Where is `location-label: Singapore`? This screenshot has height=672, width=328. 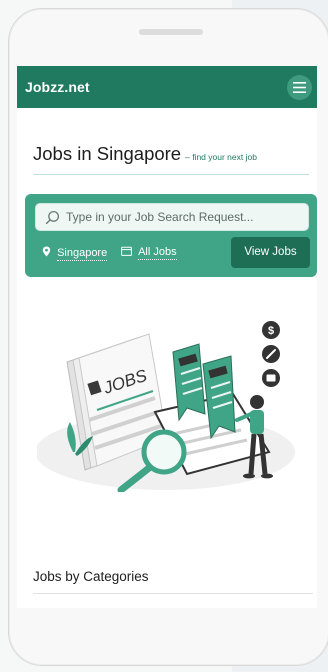 location-label: Singapore is located at coordinates (82, 254).